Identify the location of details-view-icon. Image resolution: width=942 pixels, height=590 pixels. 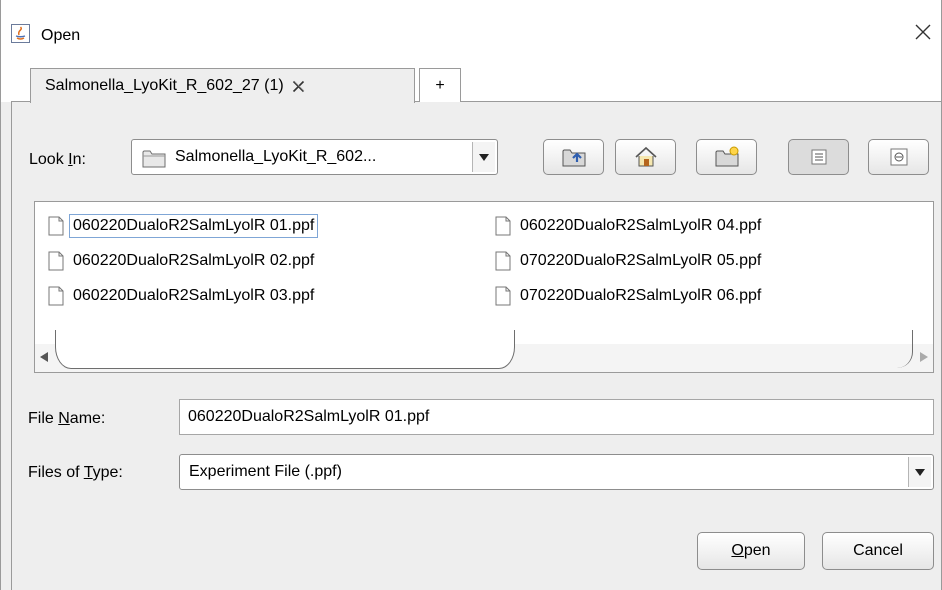
(898, 157).